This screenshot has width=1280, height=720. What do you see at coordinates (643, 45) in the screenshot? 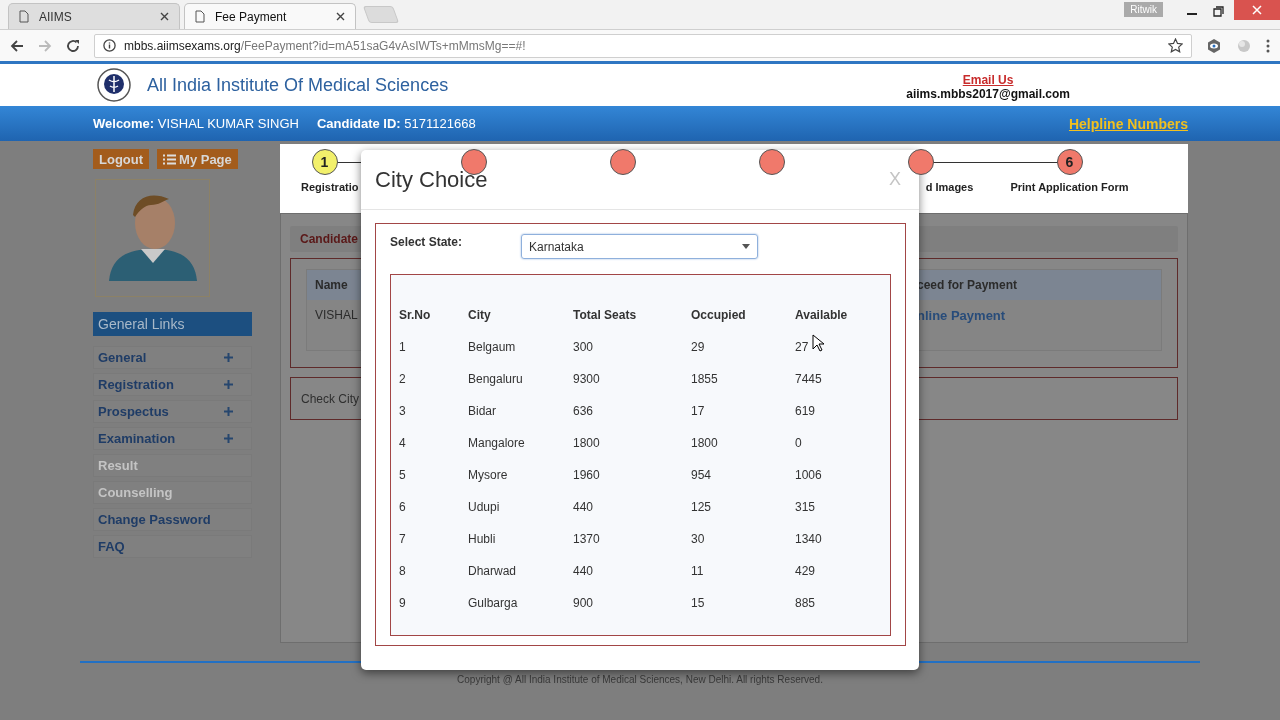
I see `address-field: mbbs.aiimsexams.org/FeePayment?id=mA51saG4vAsIWTs+mMmsMg==#!` at bounding box center [643, 45].